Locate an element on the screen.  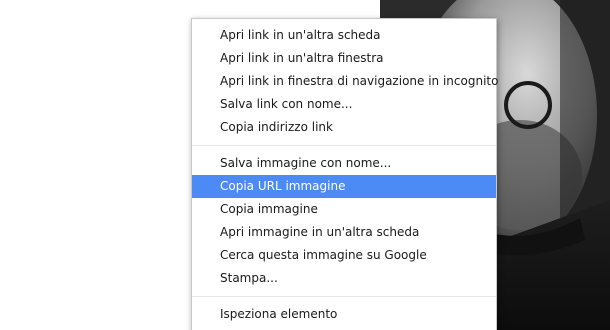
menu-item-open-link-new-tab: Apri link in un'altra scheda is located at coordinates (344, 35).